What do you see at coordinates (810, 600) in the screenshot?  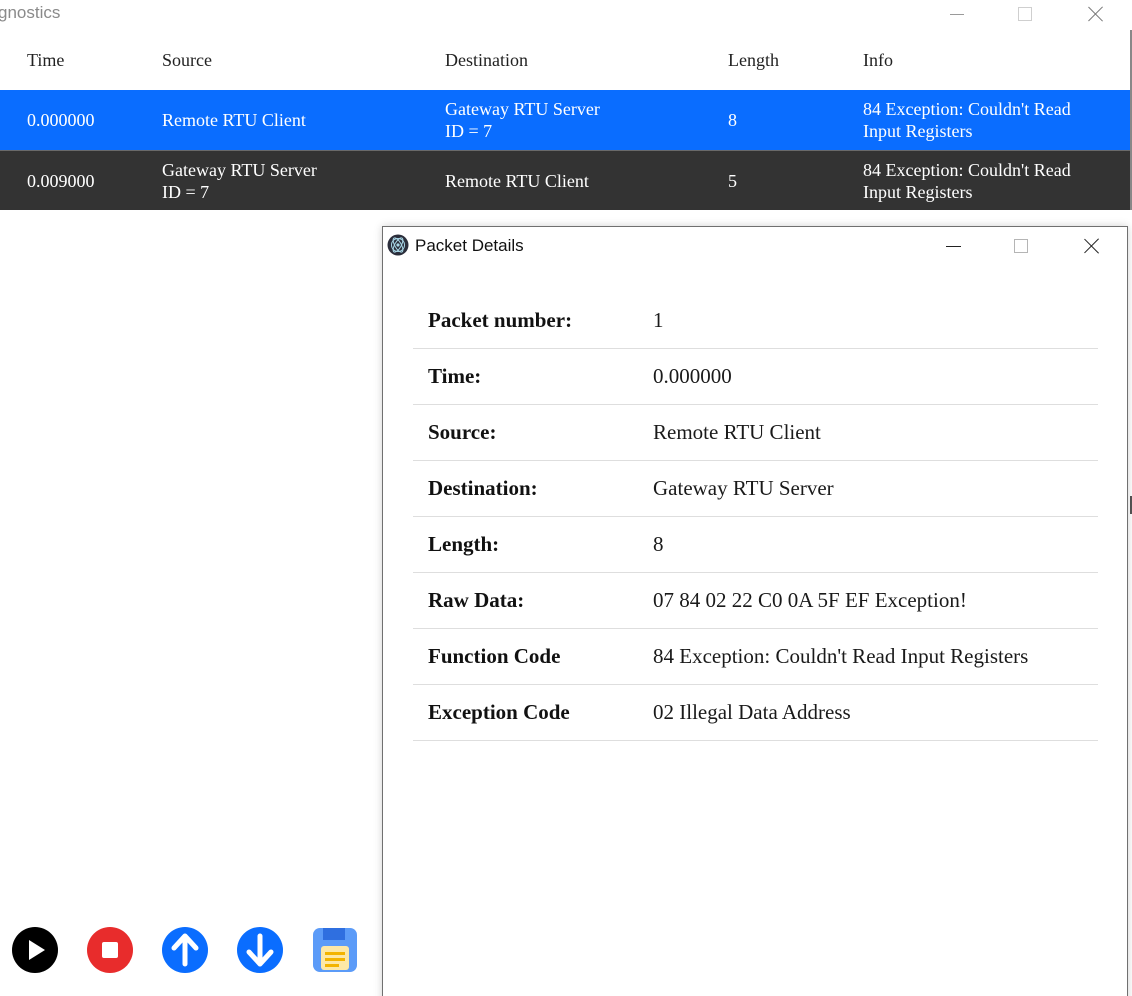 I see `detail-value: 07 84 02 22 C0 0A 5F EF Exception!` at bounding box center [810, 600].